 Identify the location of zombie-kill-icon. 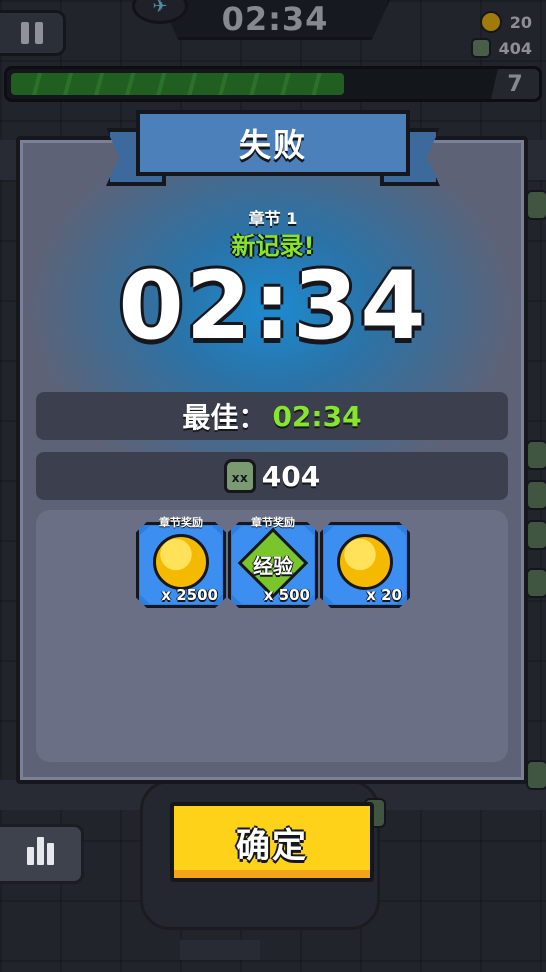
(239, 476).